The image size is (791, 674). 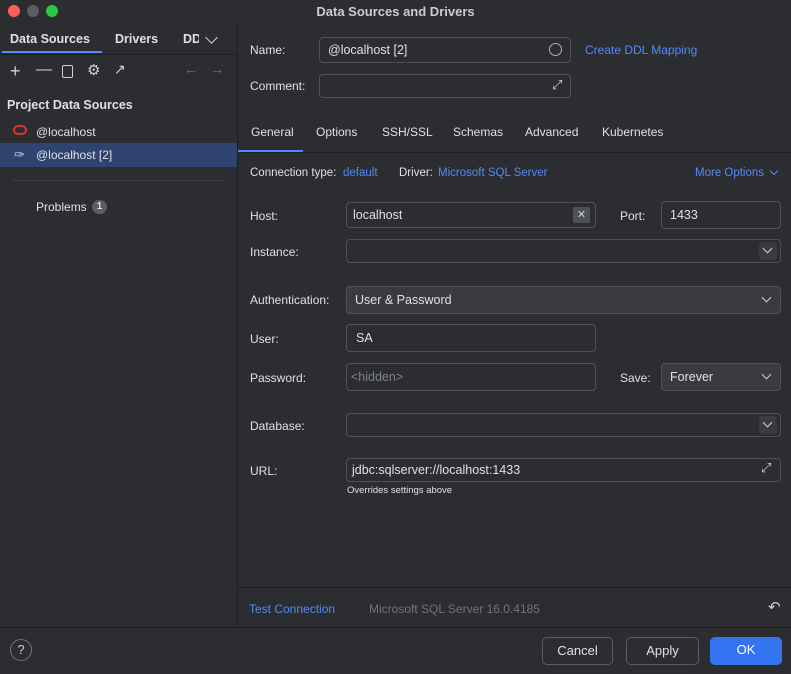 I want to click on gear-icon: ⚙, so click(x=93, y=70).